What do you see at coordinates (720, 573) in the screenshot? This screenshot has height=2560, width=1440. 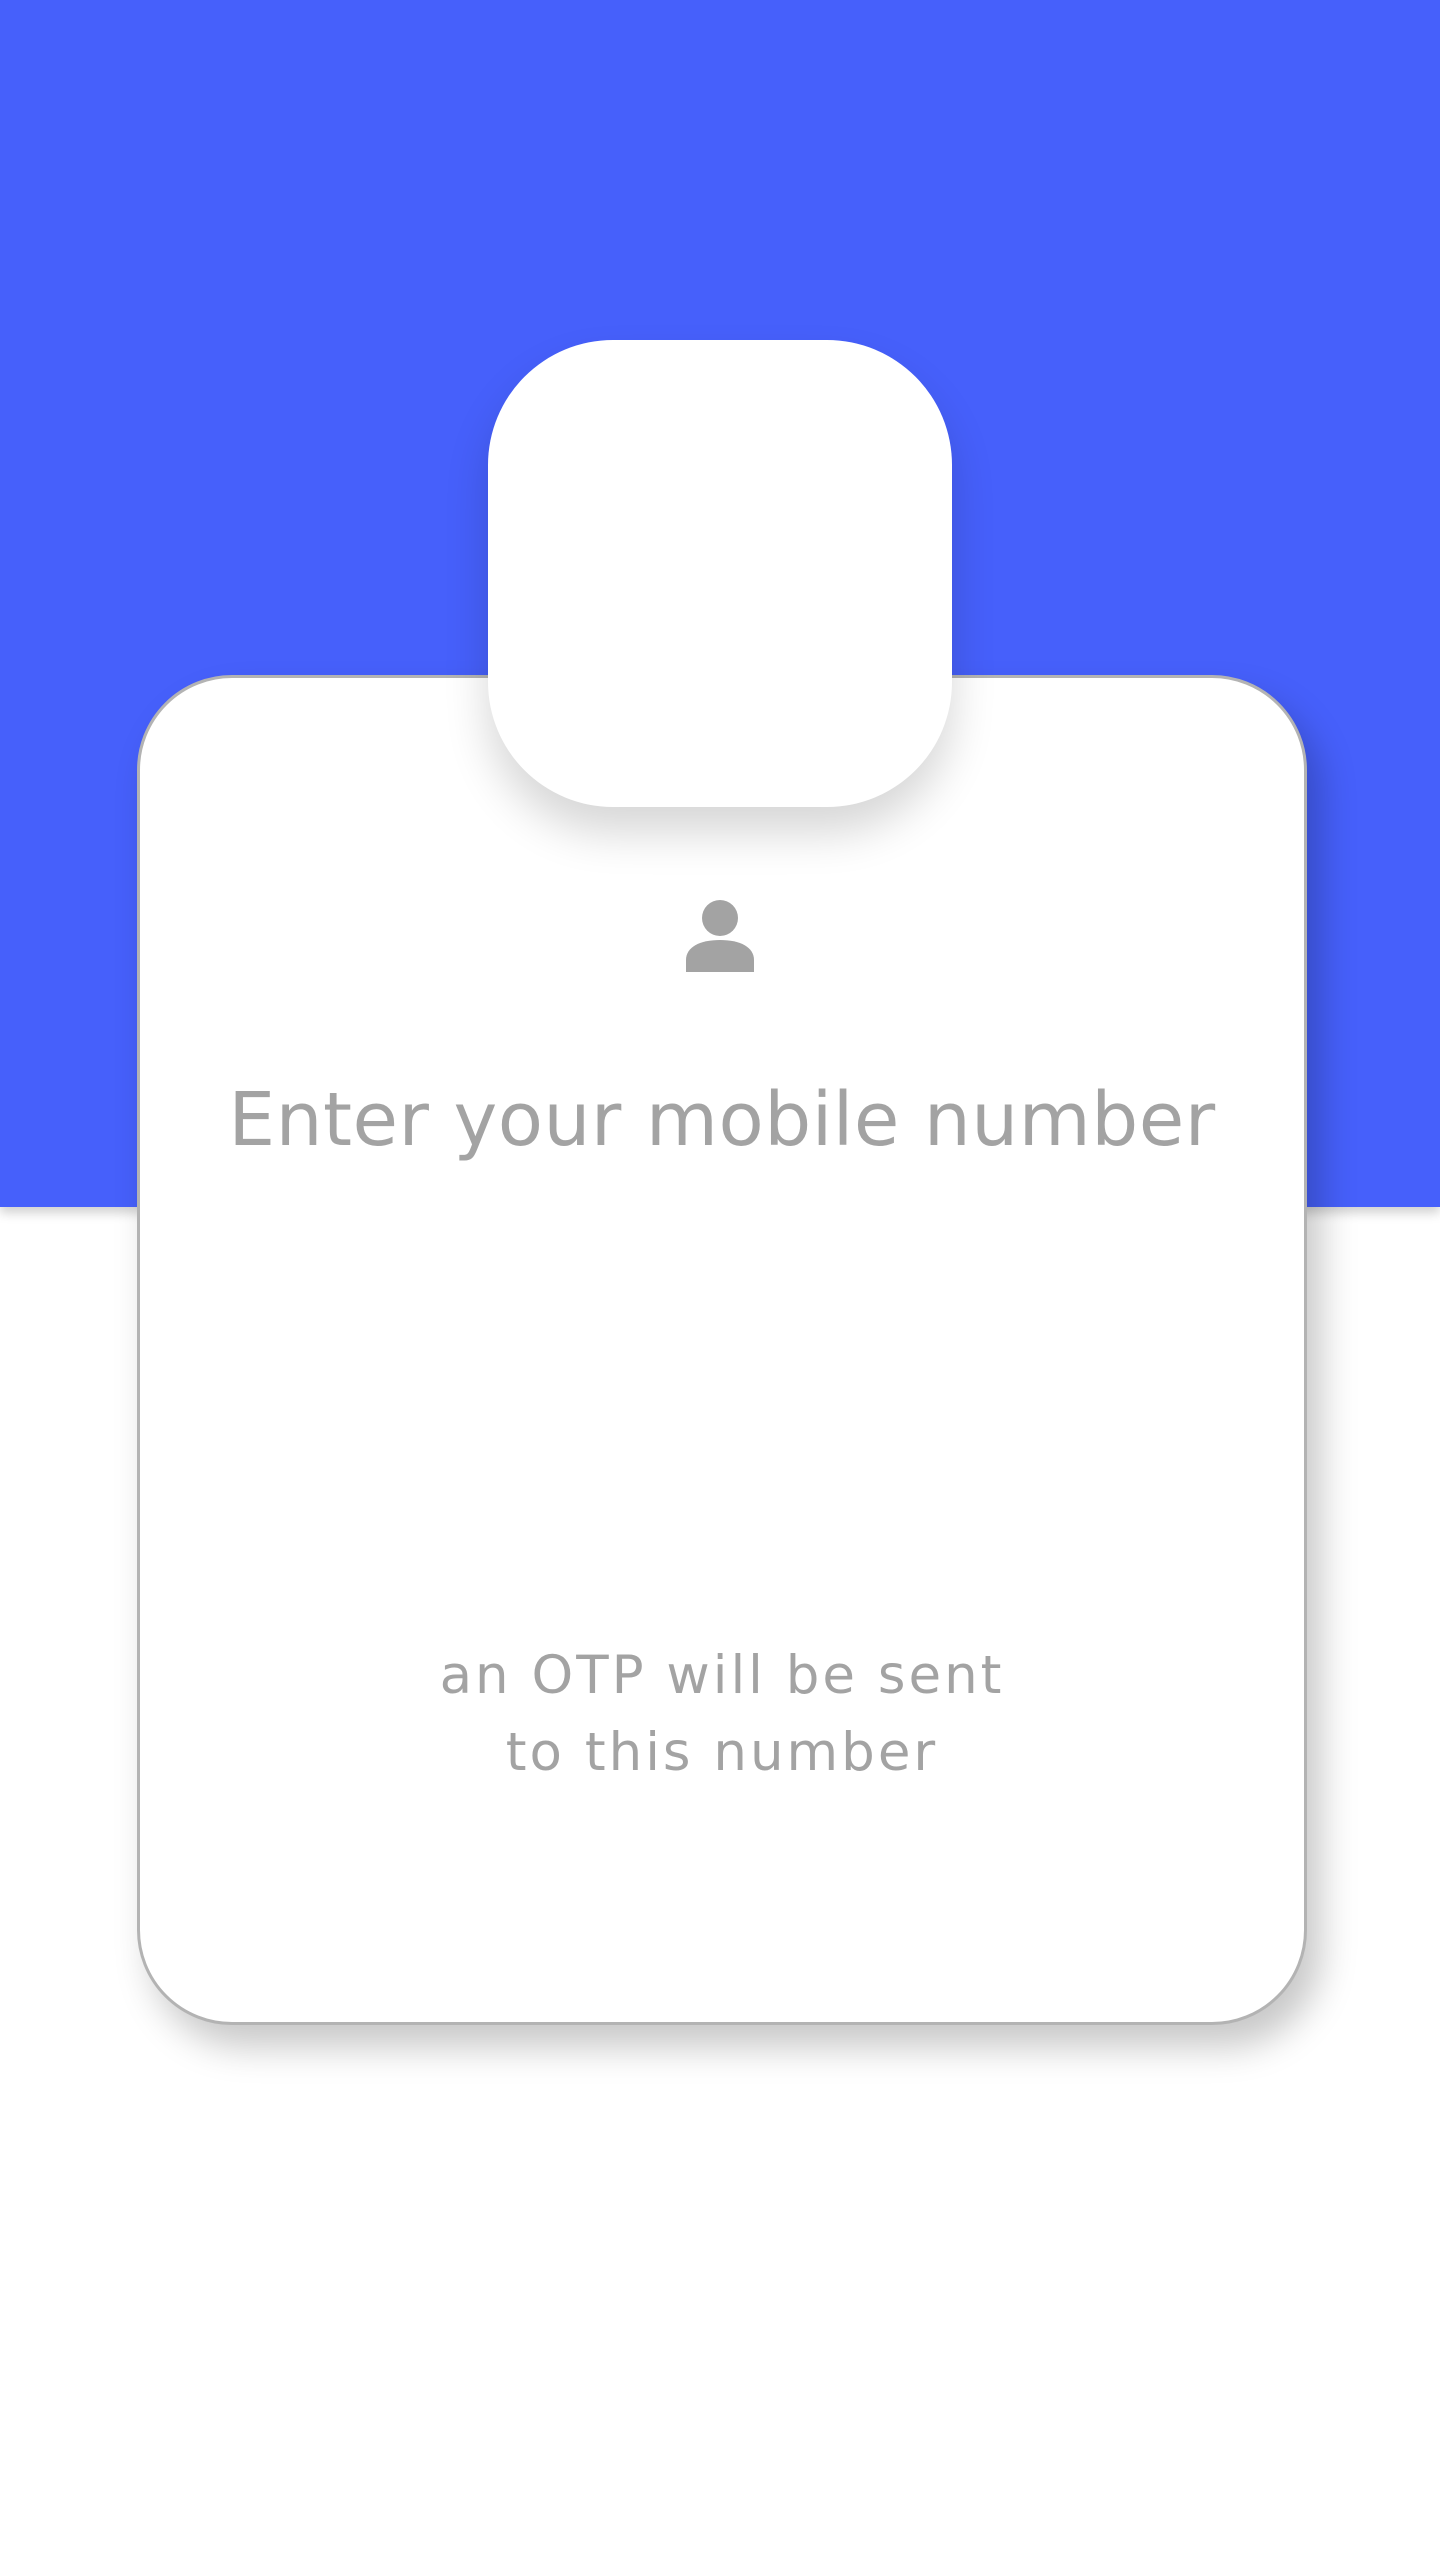 I see `app-logo-tile` at bounding box center [720, 573].